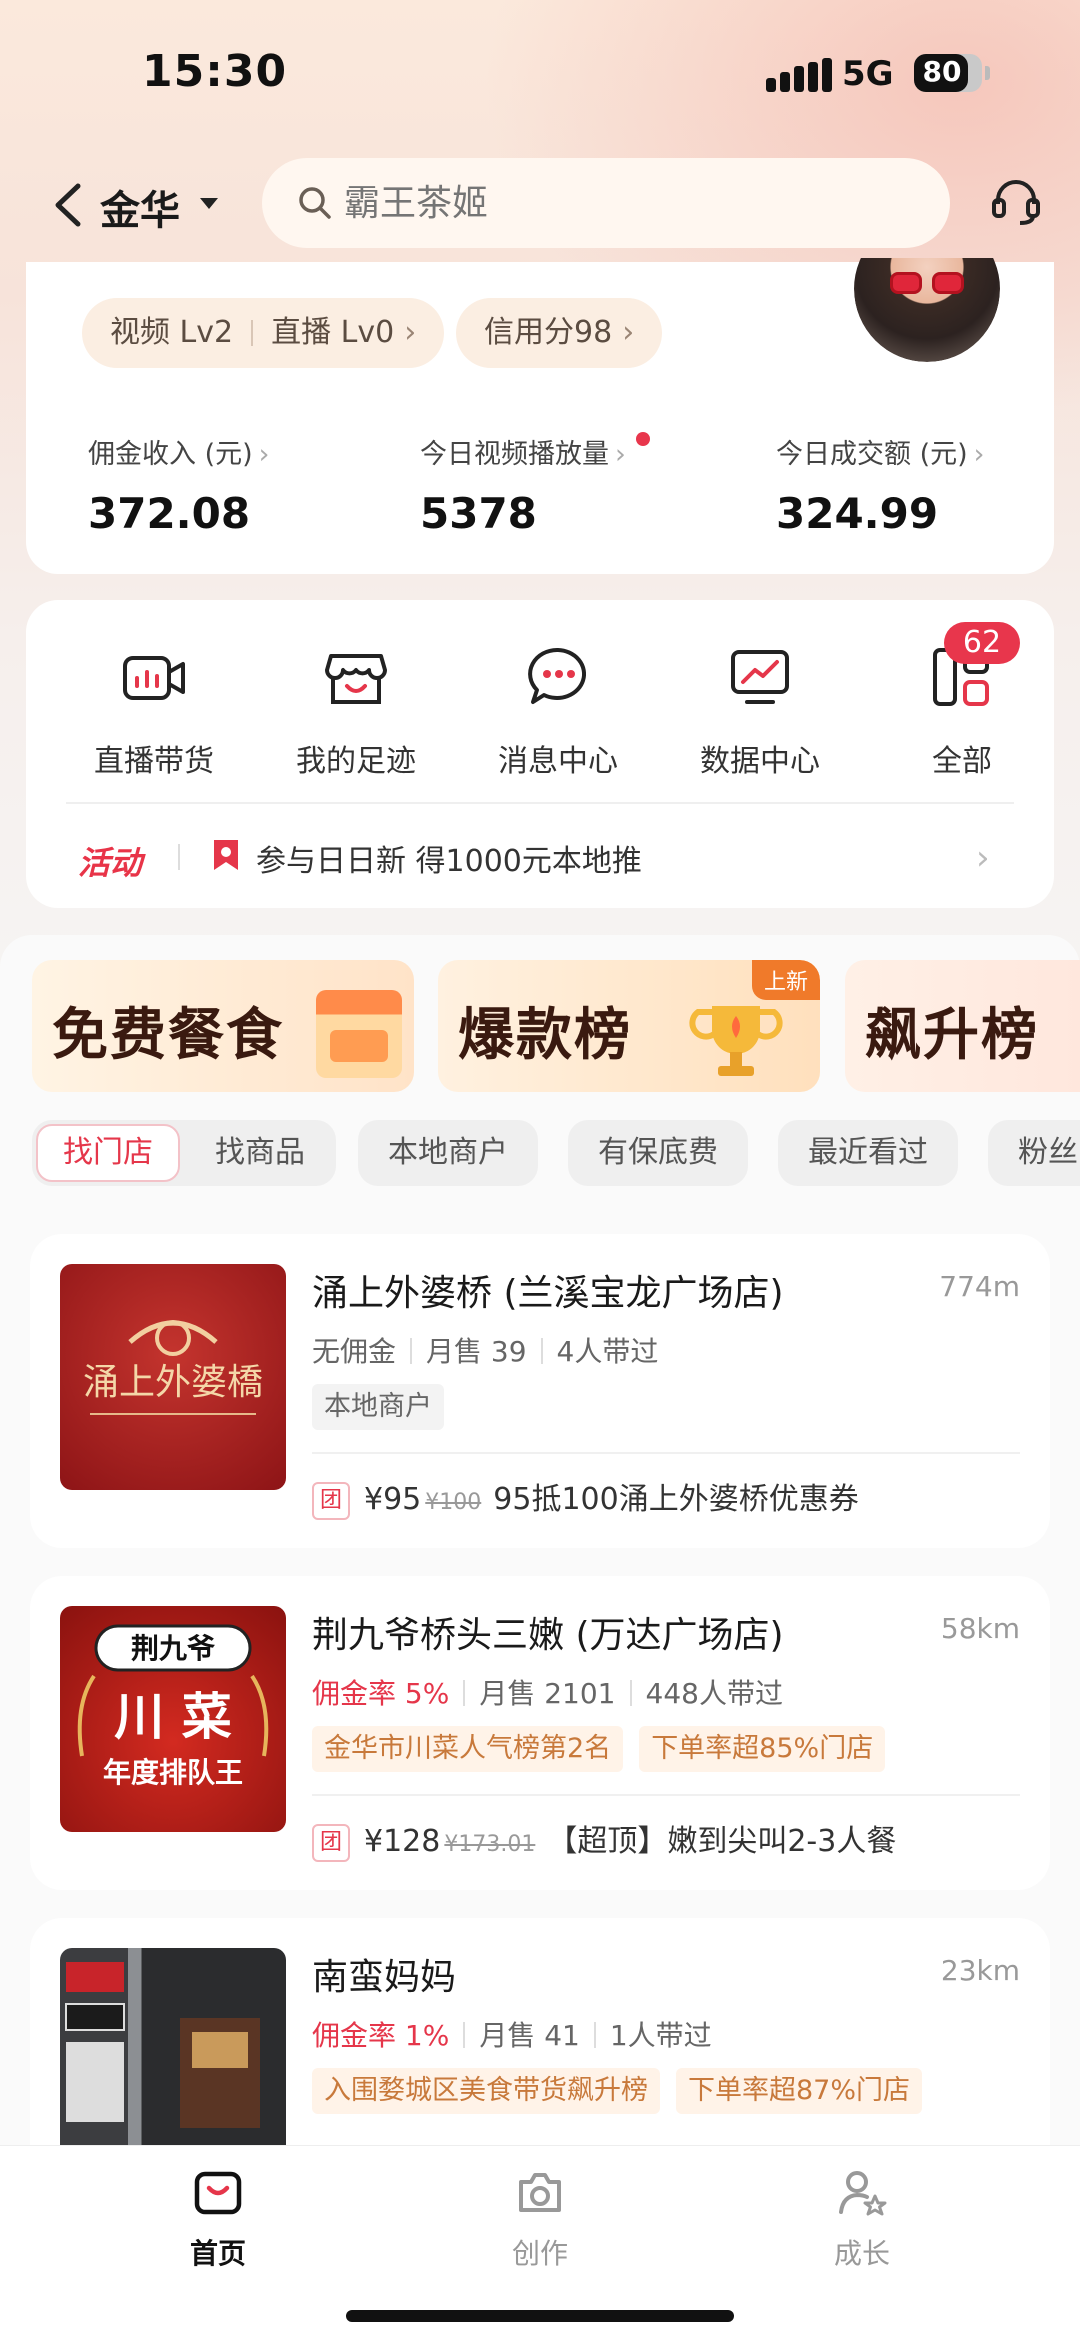 This screenshot has height=2341, width=1080. I want to click on status-bar: 15:30 5G 80, so click(540, 70).